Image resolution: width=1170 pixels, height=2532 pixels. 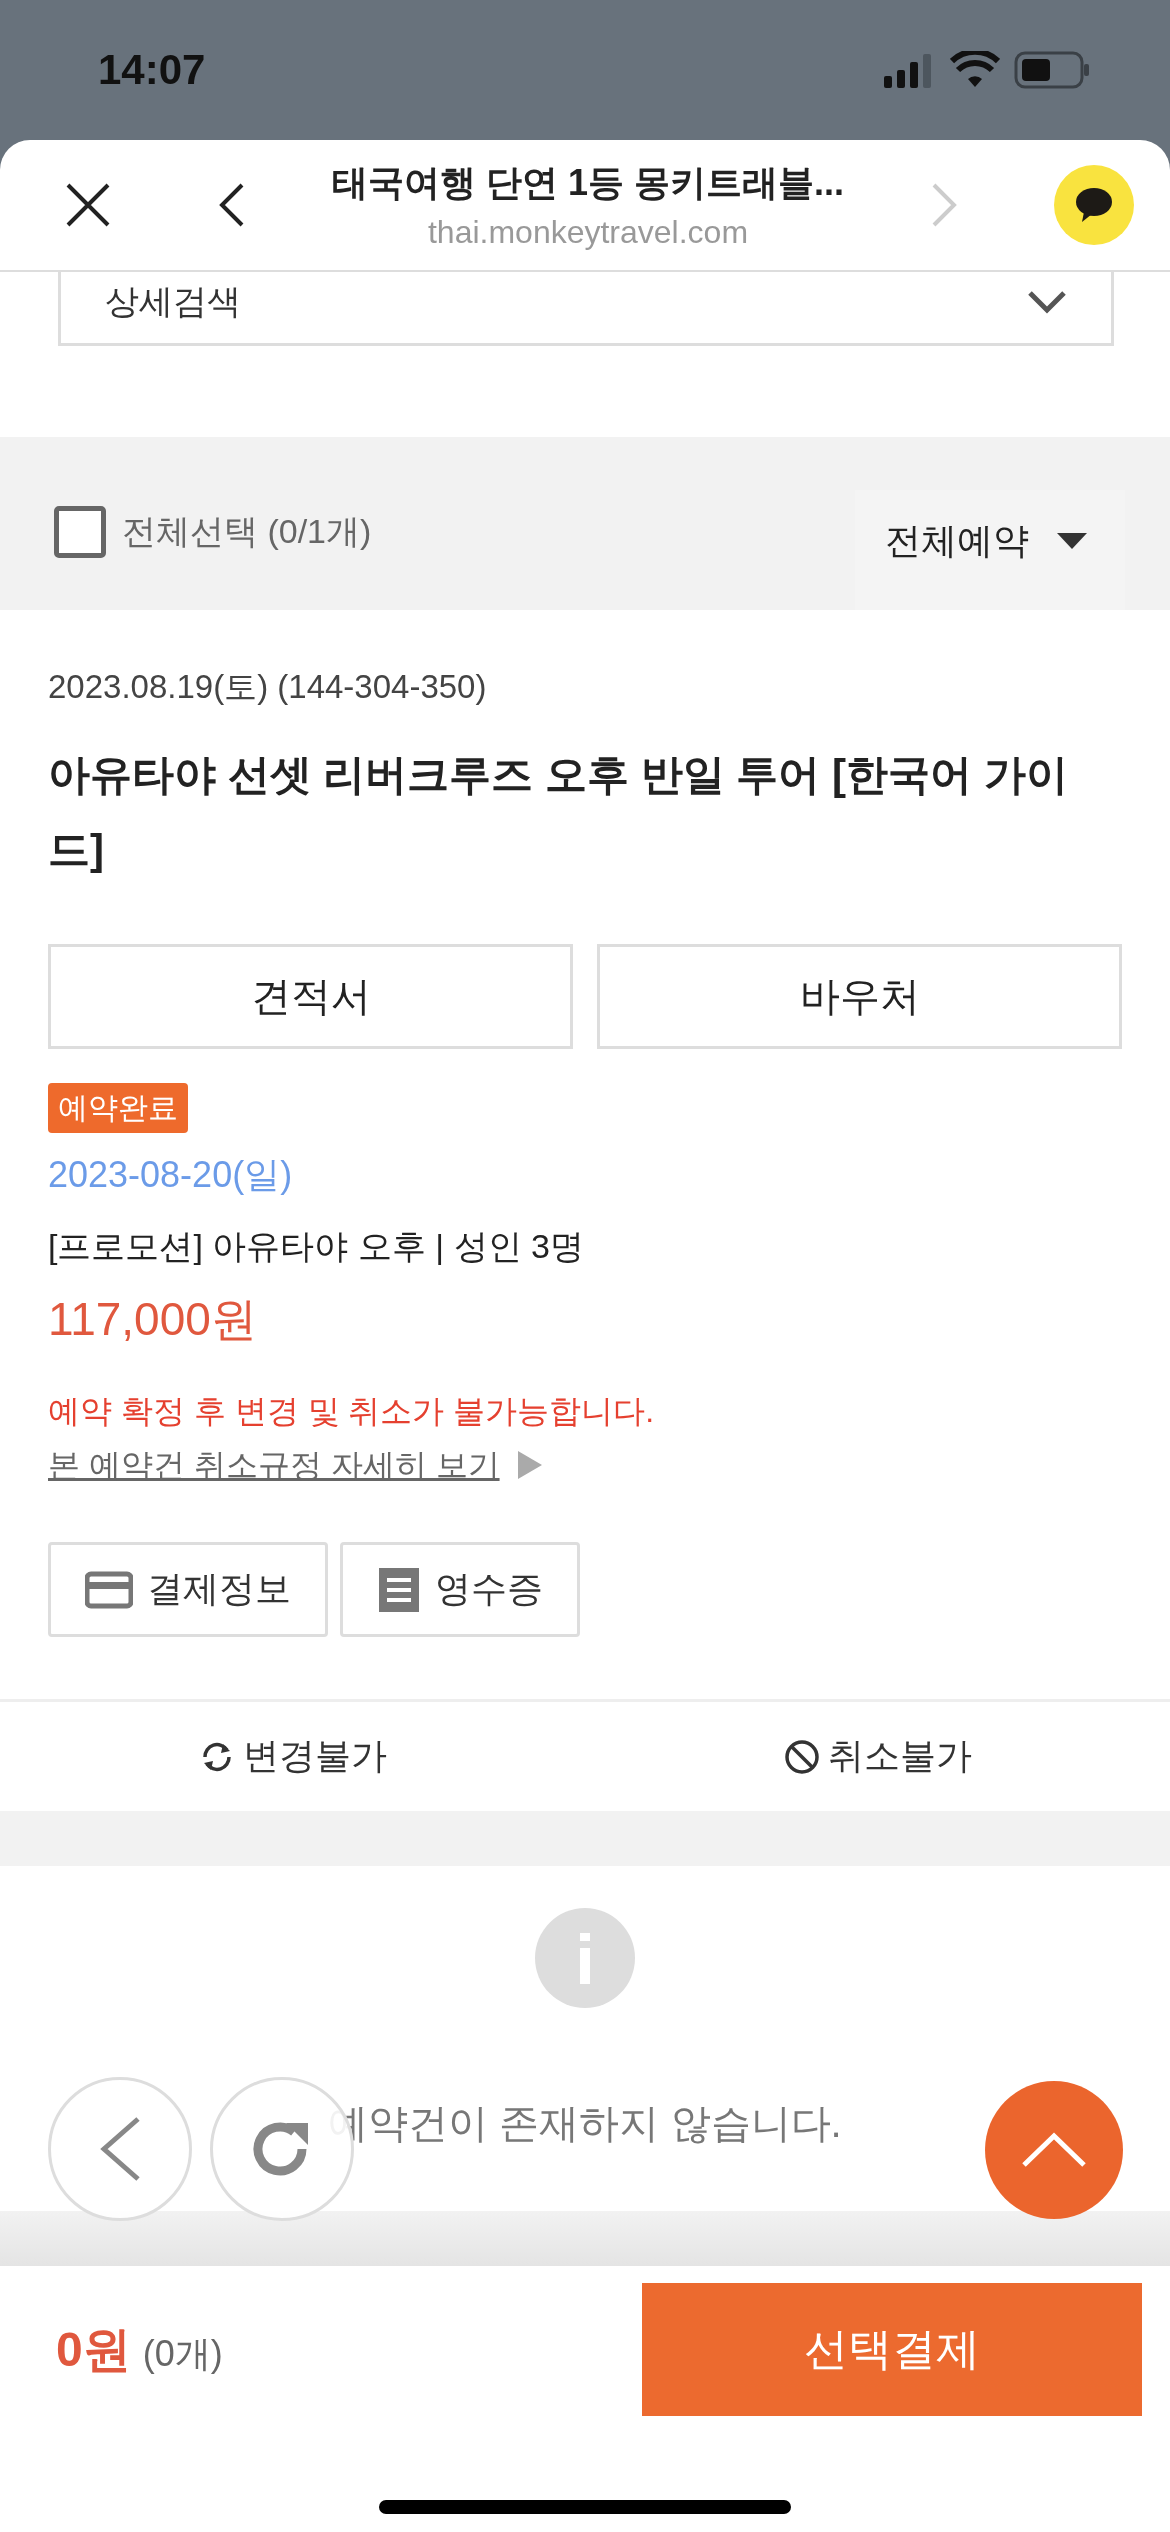 I want to click on play-icon, so click(x=529, y=1465).